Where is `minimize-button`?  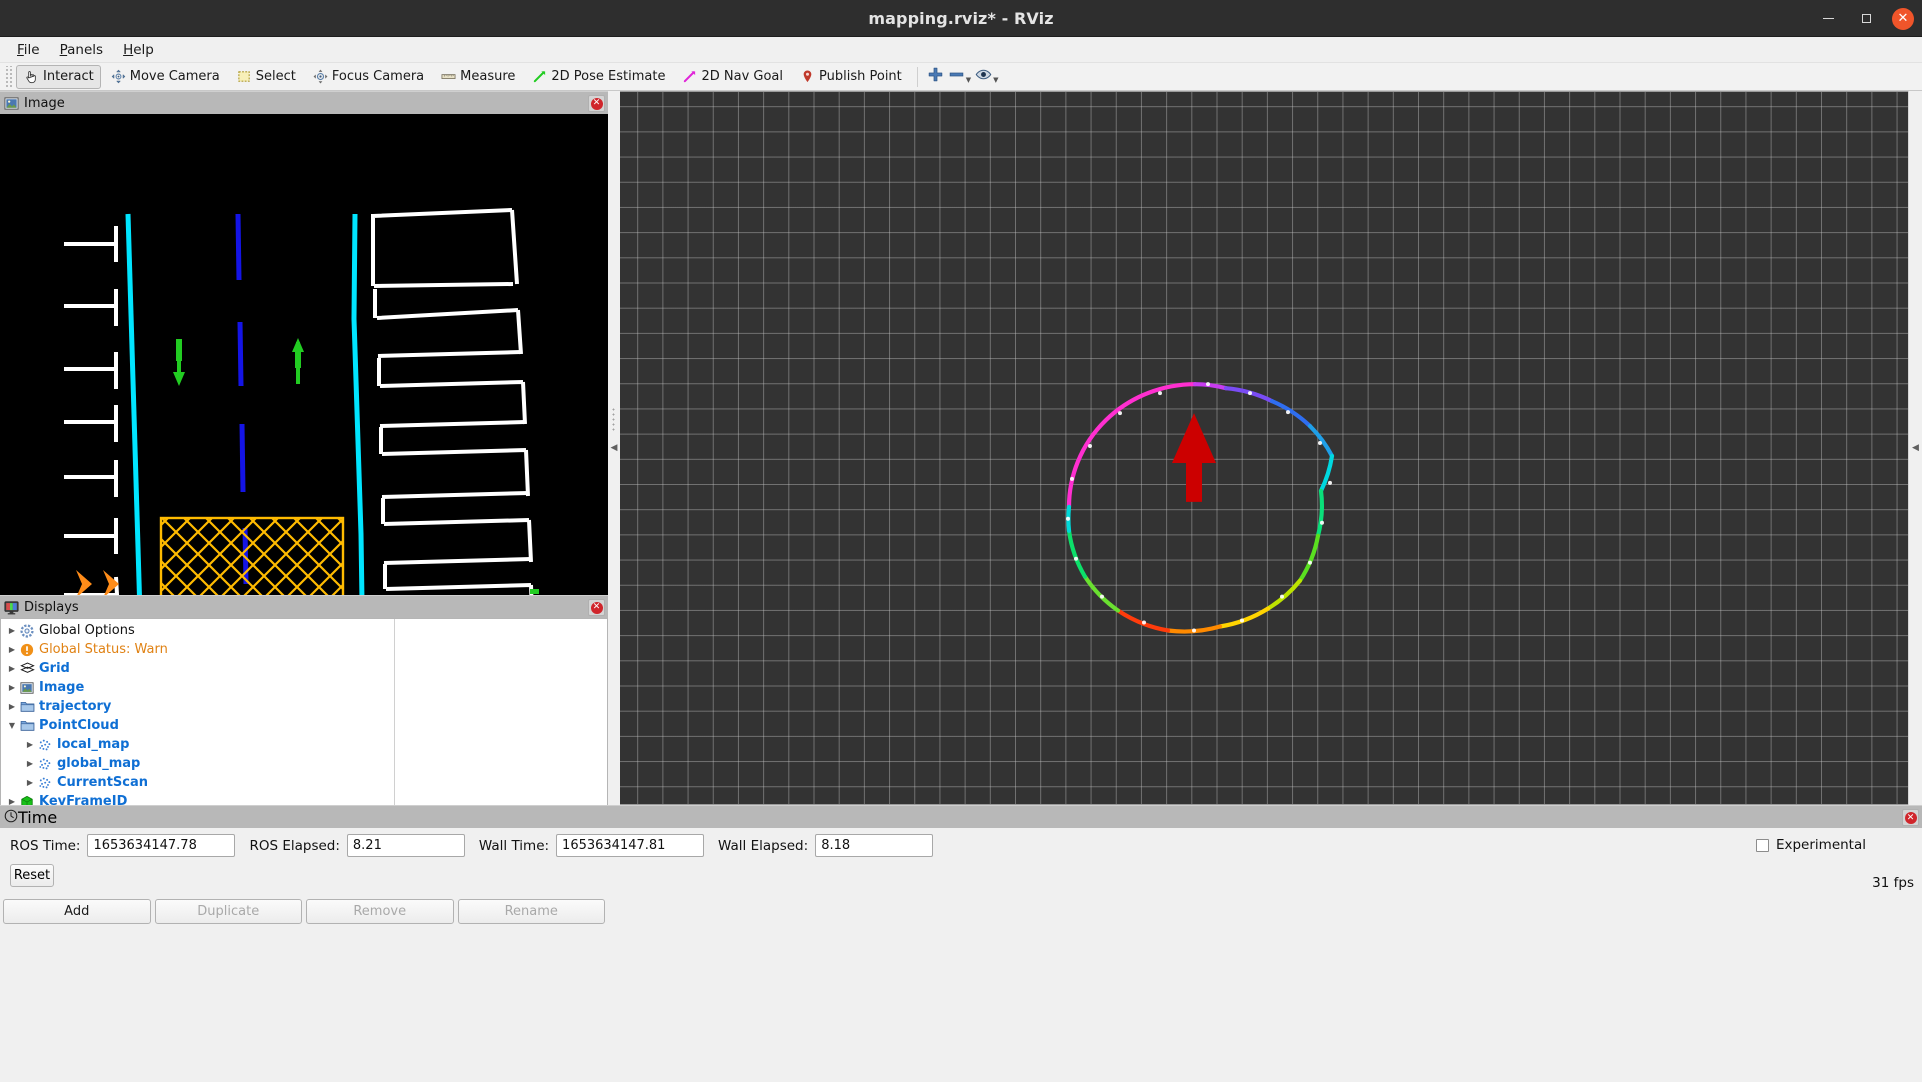 minimize-button is located at coordinates (1828, 19).